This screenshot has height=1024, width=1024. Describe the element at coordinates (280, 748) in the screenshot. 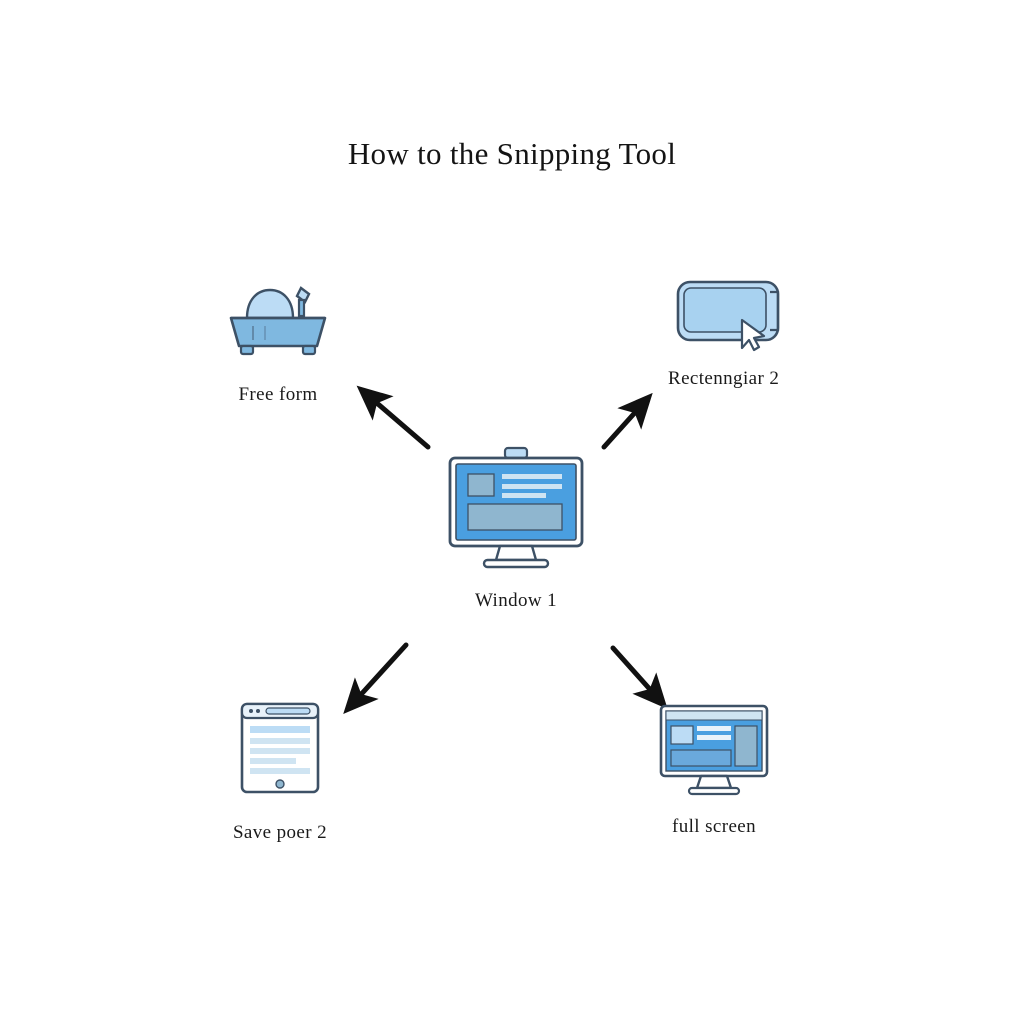

I see `document-window-icon` at that location.